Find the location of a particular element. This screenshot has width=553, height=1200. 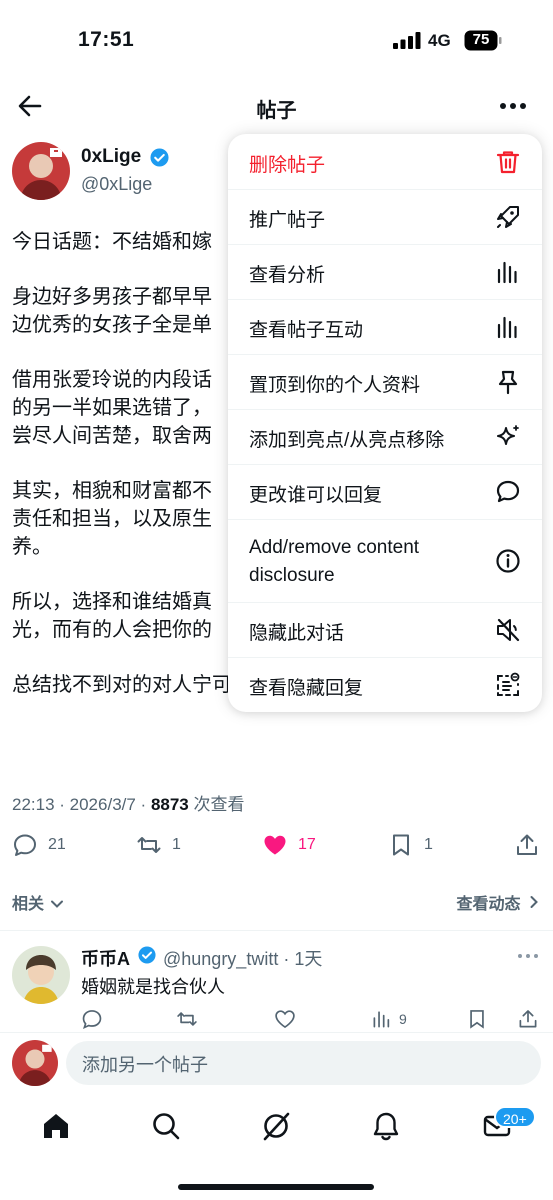

page-title: 帖子 is located at coordinates (276, 111).